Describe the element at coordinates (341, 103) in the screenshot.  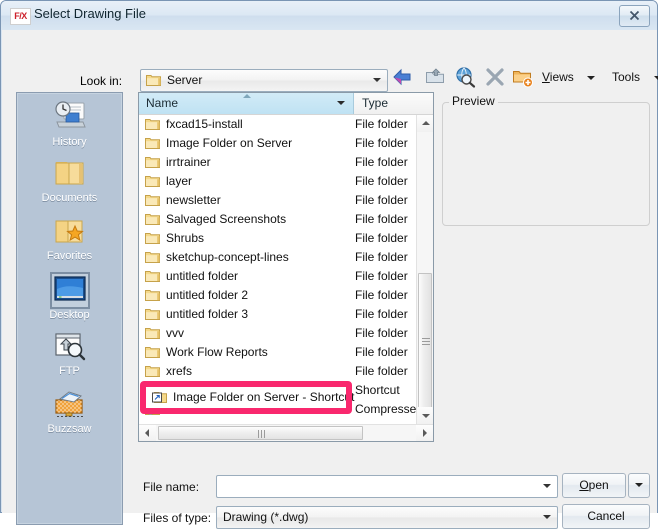
I see `column-filter-chevron-down-icon` at that location.